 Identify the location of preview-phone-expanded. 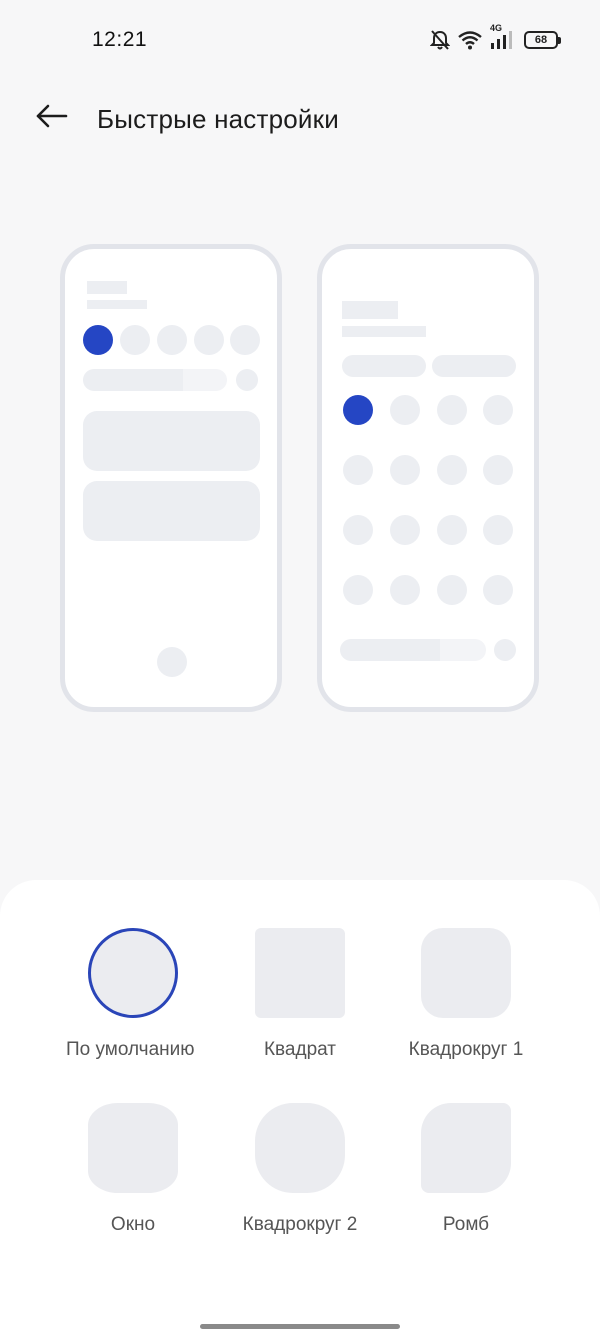
(428, 478).